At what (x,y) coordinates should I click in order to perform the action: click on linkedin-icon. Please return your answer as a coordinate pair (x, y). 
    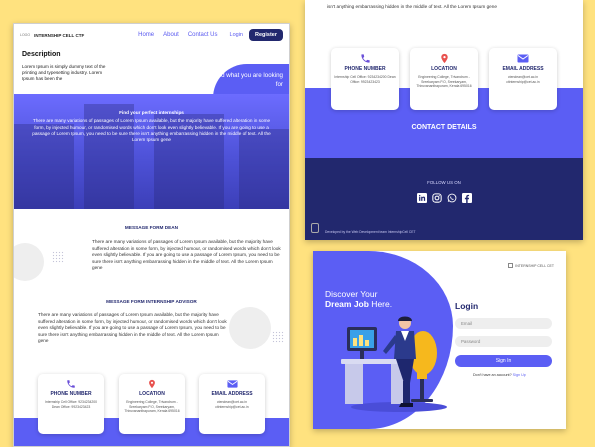
    Looking at the image, I should click on (421, 198).